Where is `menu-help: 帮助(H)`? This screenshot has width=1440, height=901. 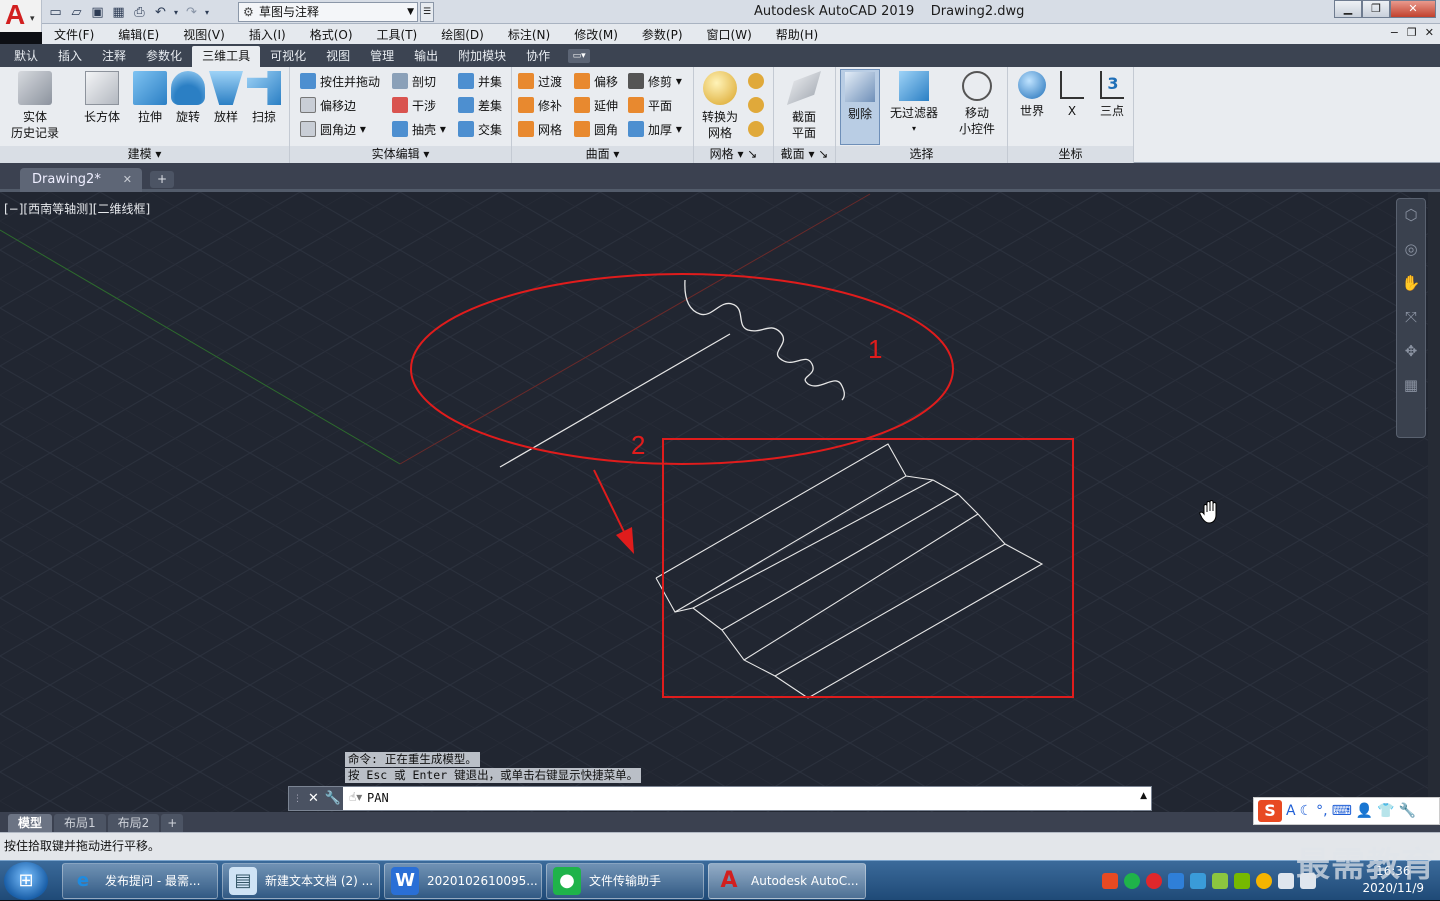
menu-help: 帮助(H) is located at coordinates (797, 34).